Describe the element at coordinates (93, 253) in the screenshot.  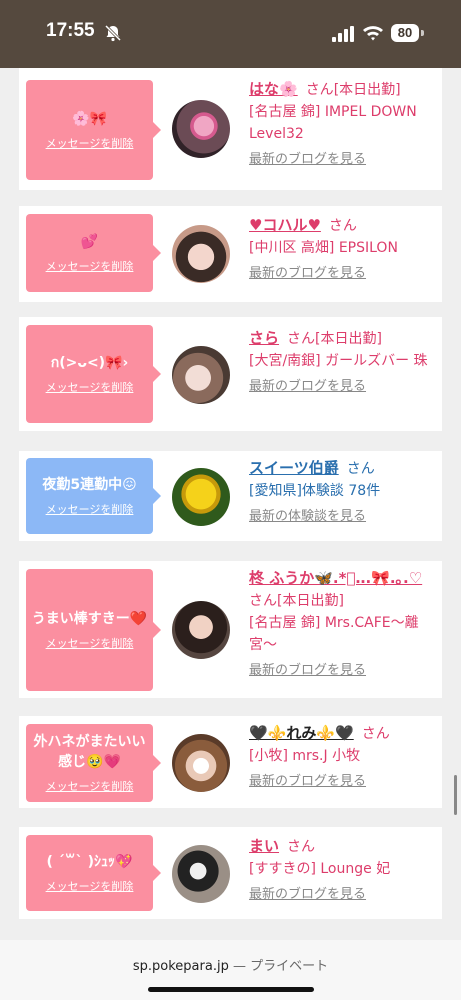
I see `message-bubble: 💕 メッセージを削除` at that location.